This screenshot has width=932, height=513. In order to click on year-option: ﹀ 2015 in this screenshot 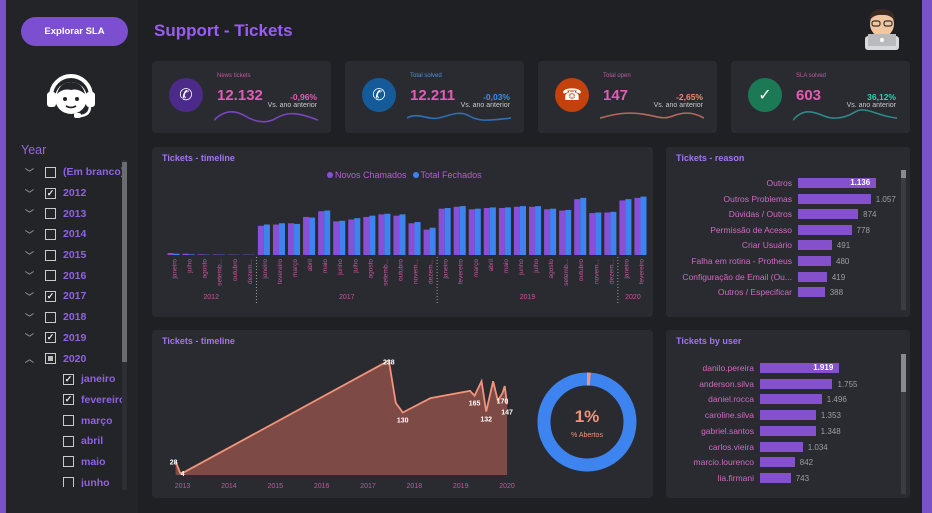, I will do `click(75, 255)`.